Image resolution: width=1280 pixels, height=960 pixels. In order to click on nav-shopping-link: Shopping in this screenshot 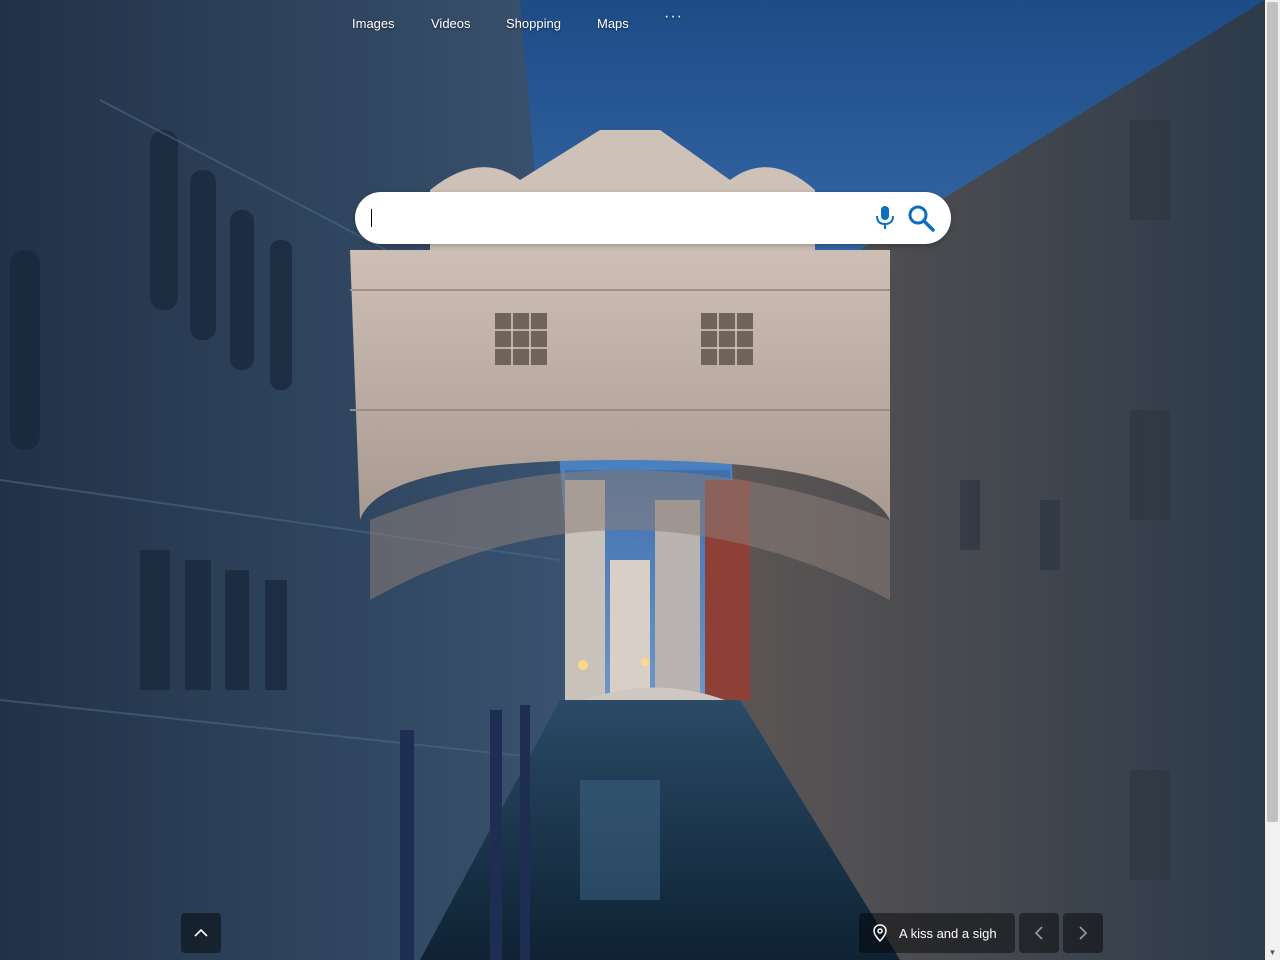, I will do `click(533, 23)`.